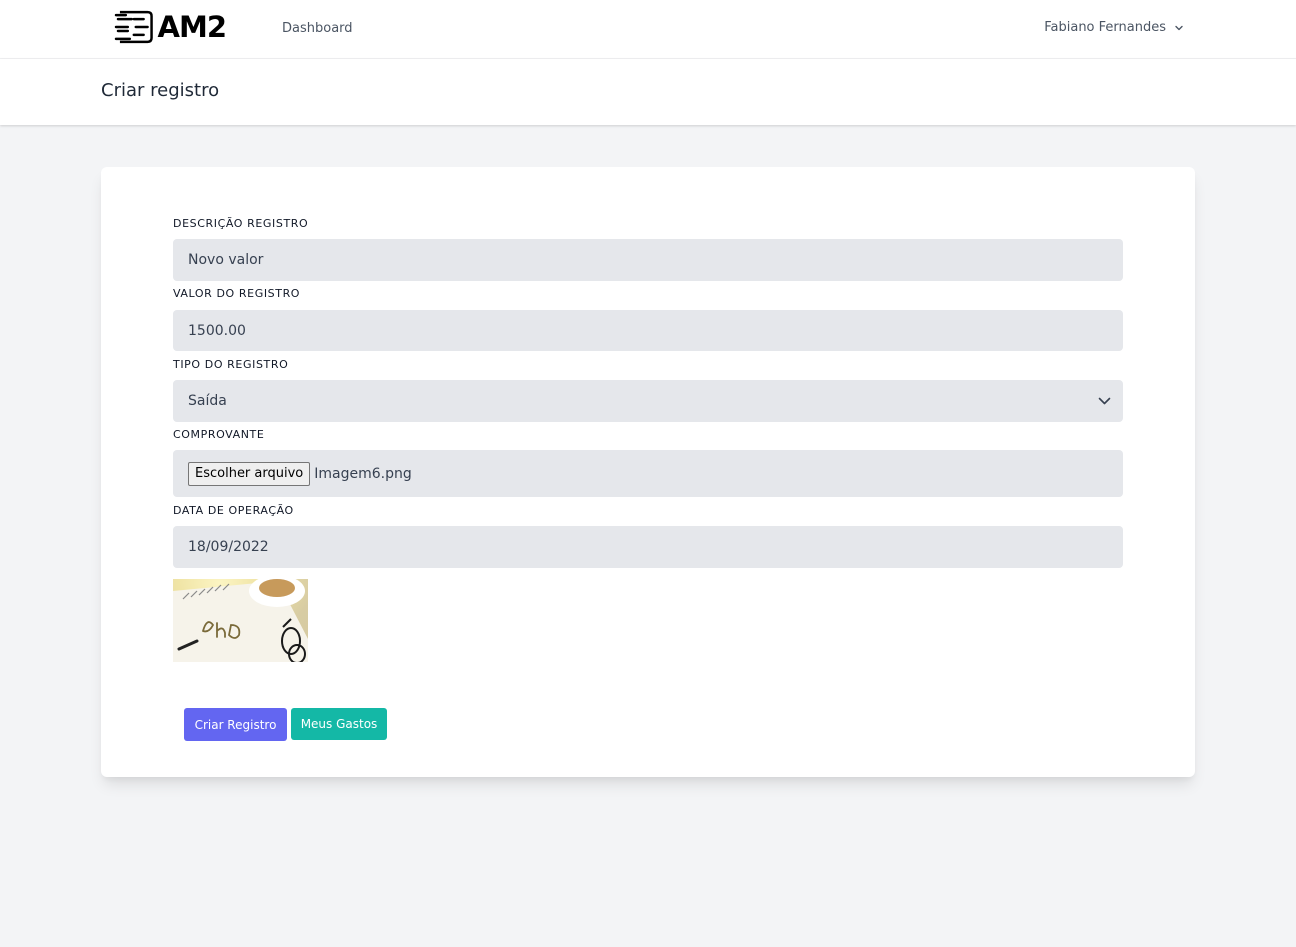  I want to click on logo-text: AM2, so click(192, 27).